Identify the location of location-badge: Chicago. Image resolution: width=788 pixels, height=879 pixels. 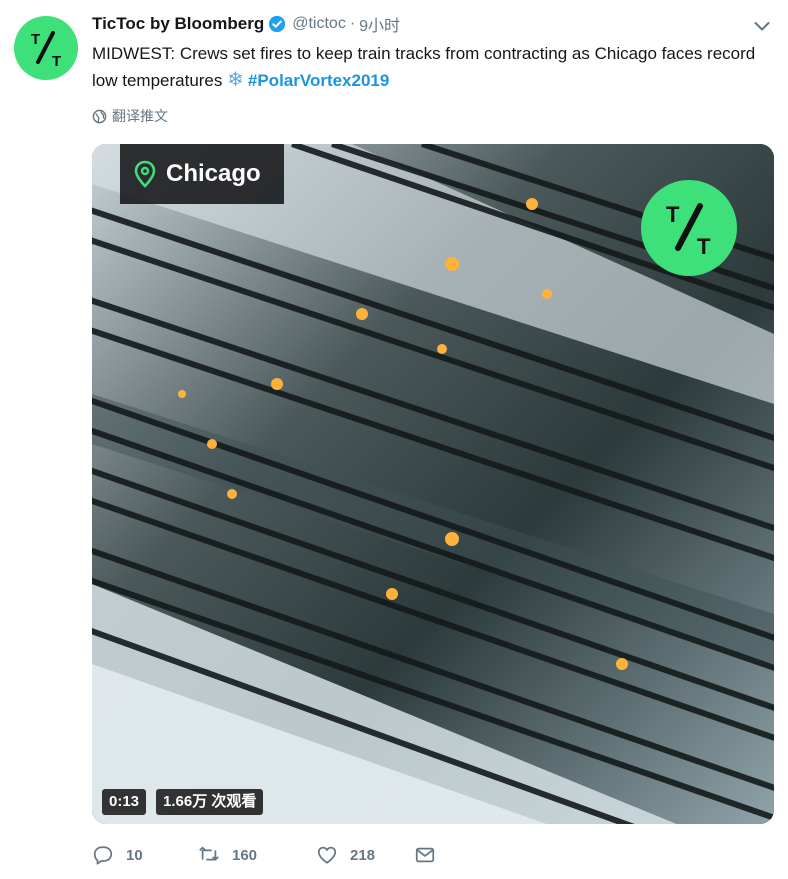
(202, 174).